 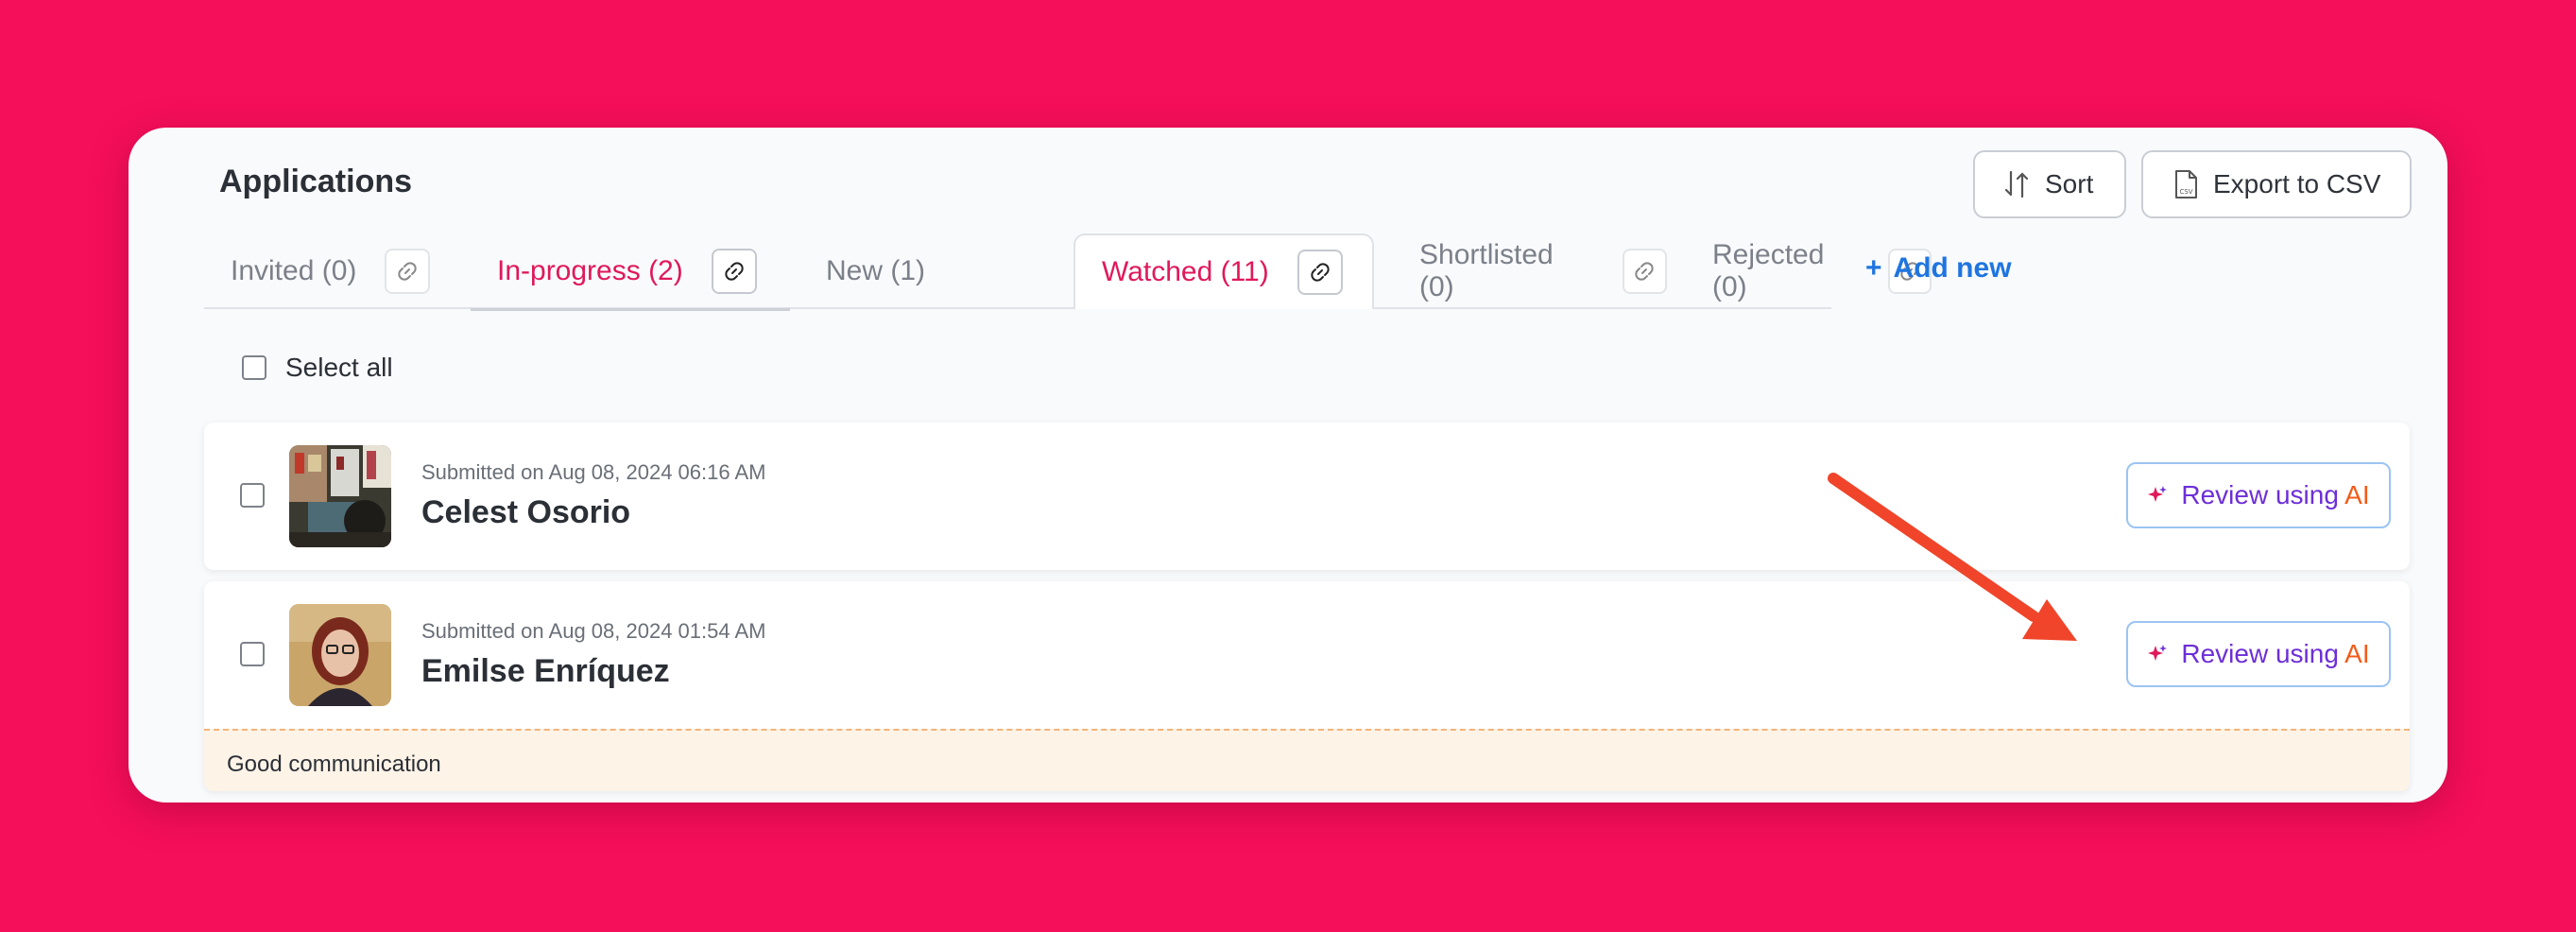 What do you see at coordinates (526, 512) in the screenshot?
I see `applicant-name: Celest Osorio` at bounding box center [526, 512].